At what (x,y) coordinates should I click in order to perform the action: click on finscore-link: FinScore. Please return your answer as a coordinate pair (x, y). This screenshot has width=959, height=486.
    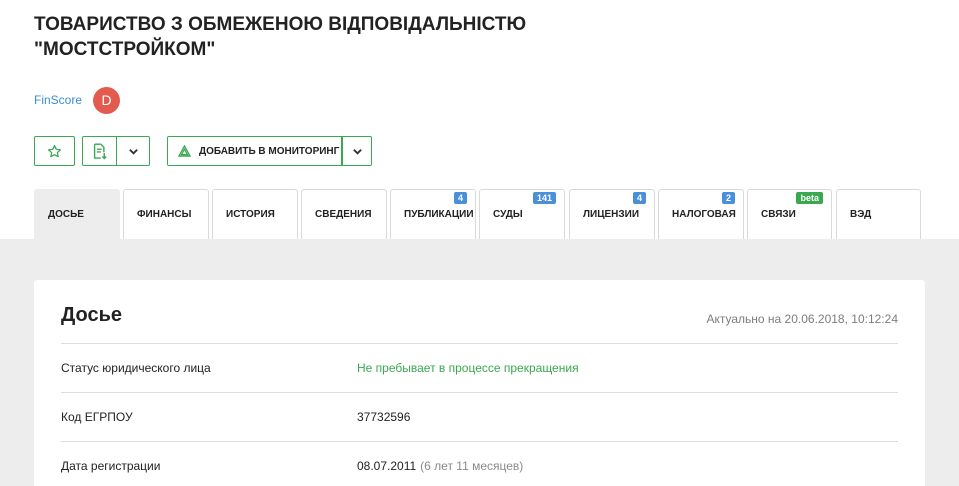
    Looking at the image, I should click on (58, 100).